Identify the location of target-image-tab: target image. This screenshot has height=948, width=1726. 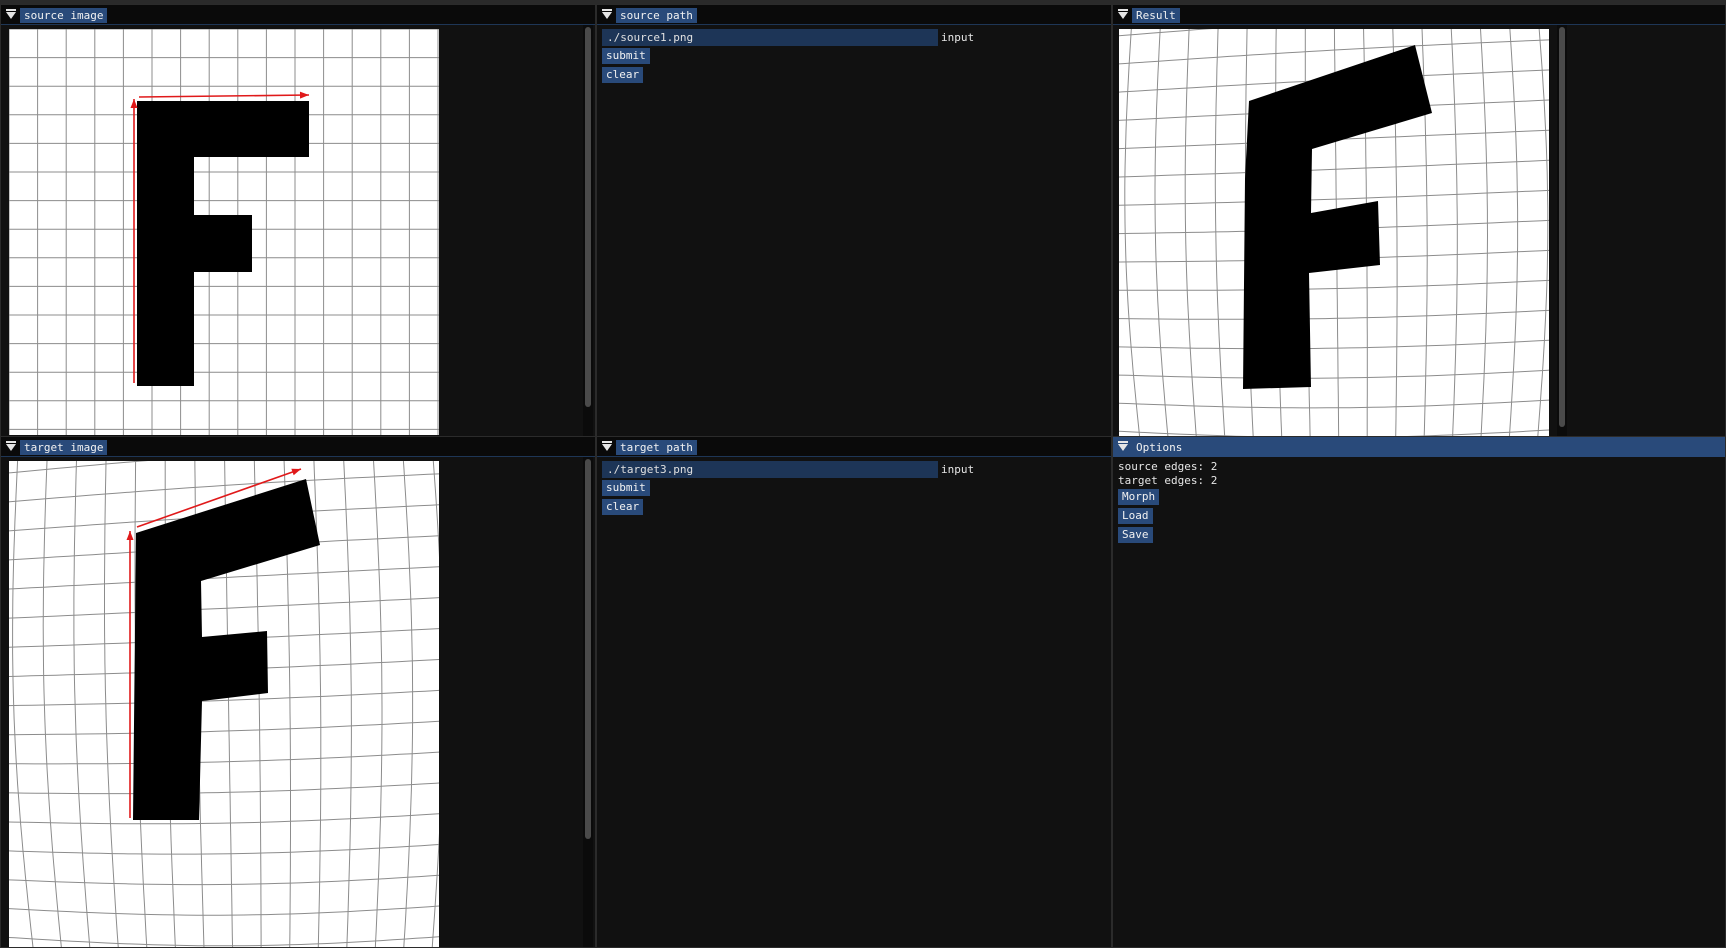
(64, 447).